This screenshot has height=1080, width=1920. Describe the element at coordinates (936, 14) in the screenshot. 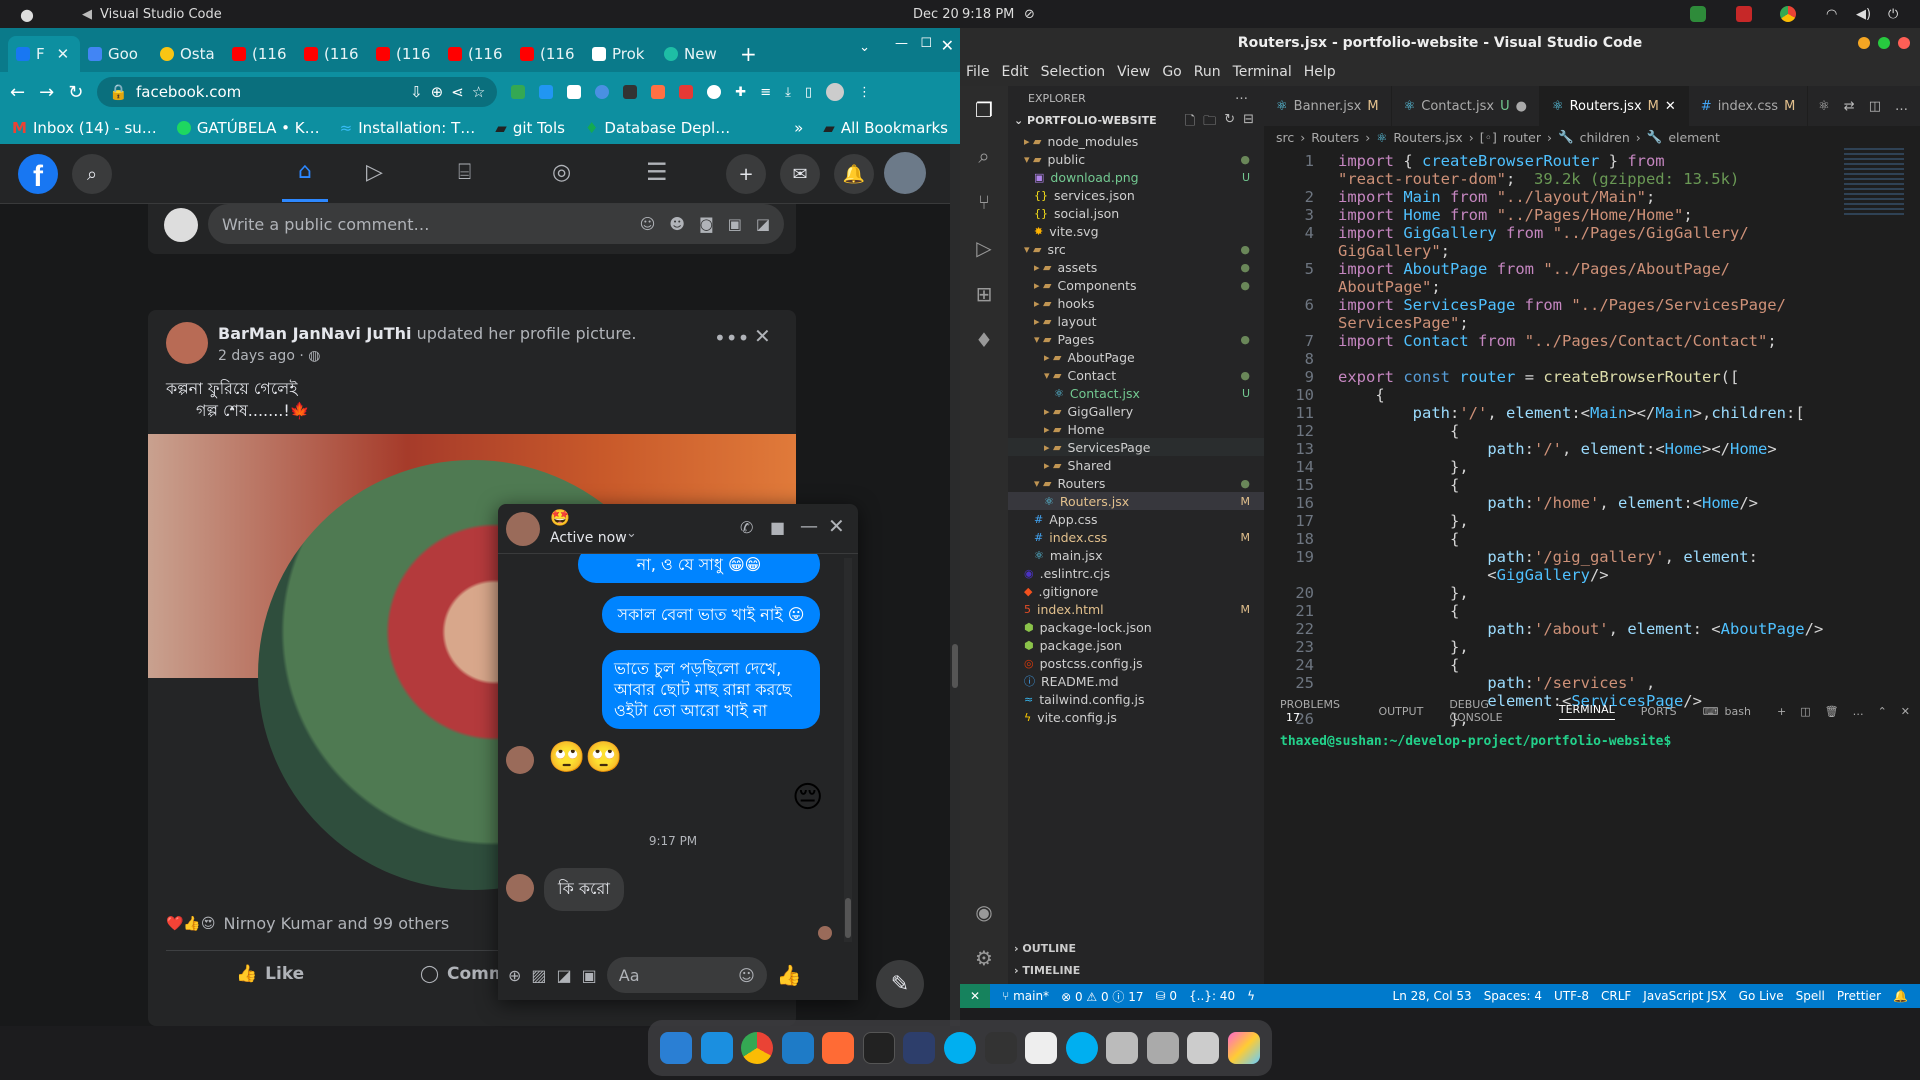

I see `clock-date: Dec 20` at that location.